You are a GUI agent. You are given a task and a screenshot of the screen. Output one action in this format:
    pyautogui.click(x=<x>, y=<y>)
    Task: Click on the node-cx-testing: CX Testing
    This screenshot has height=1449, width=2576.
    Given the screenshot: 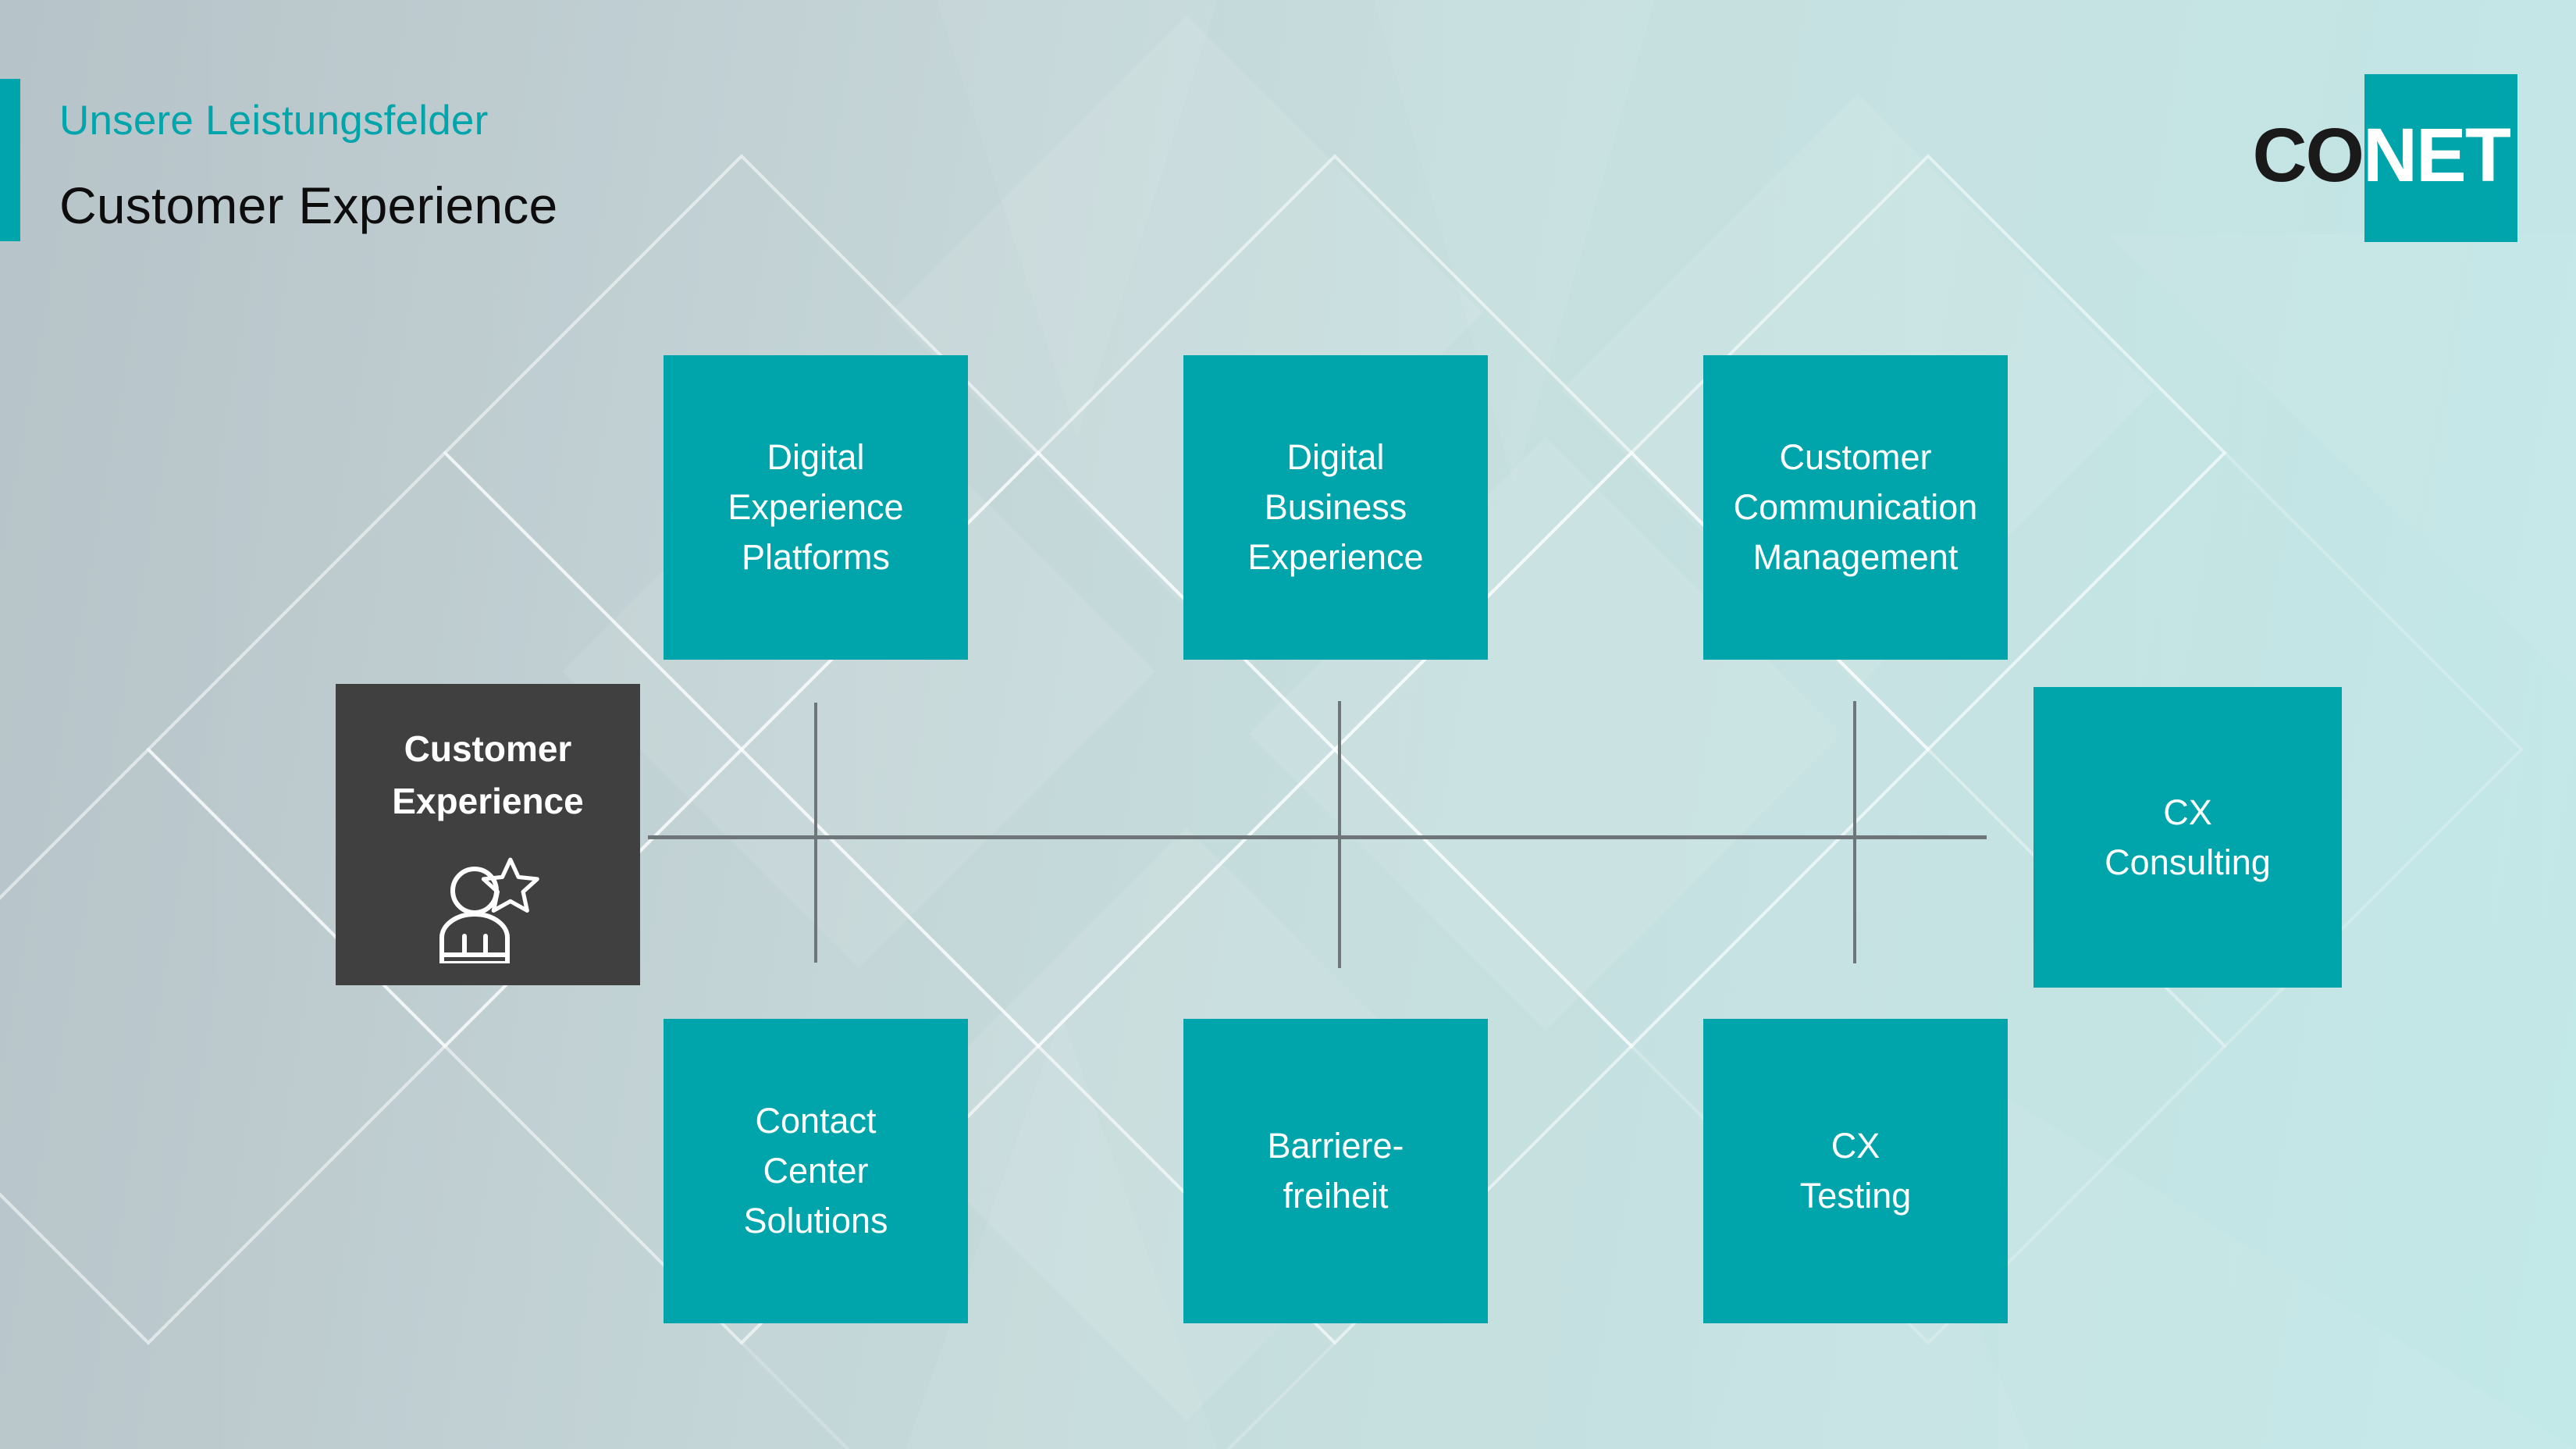 What is the action you would take?
    pyautogui.click(x=1856, y=1171)
    